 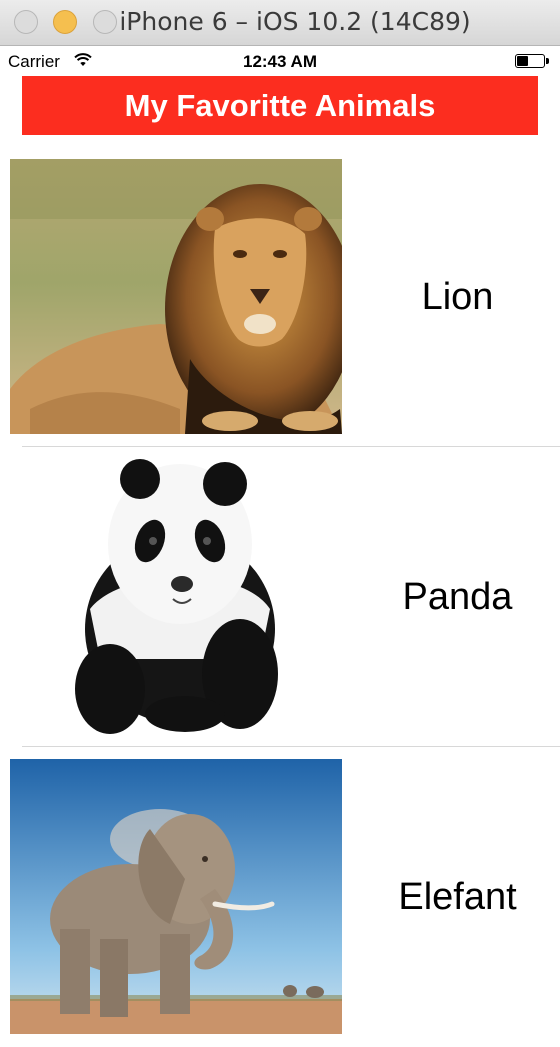 What do you see at coordinates (457, 596) in the screenshot?
I see `animal-name-panda: Panda` at bounding box center [457, 596].